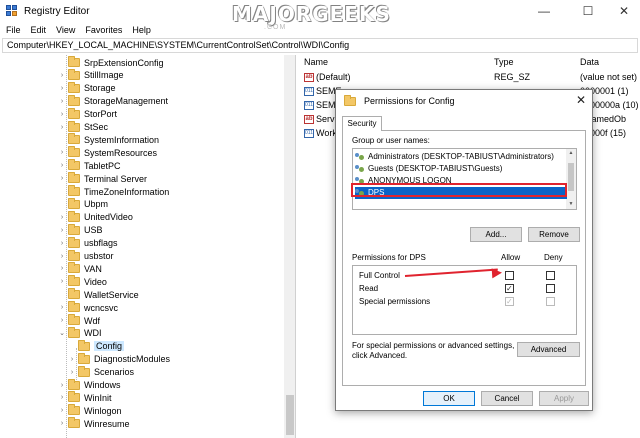  I want to click on dialog-title: Permissions for Config, so click(409, 101).